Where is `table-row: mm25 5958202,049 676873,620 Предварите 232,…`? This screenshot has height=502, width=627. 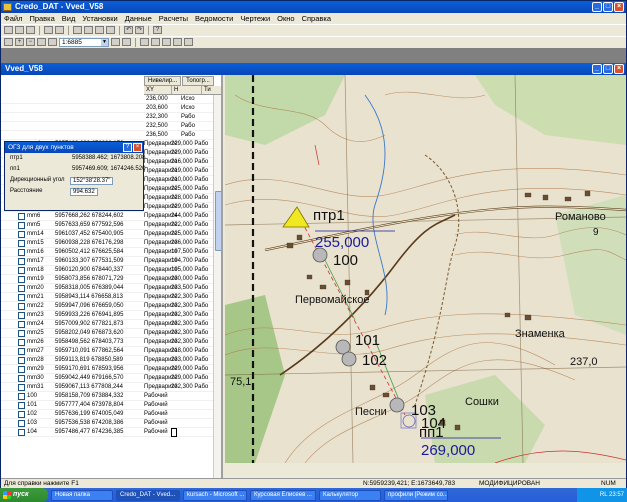 table-row: mm25 5958202,049 676873,620 Предварите 232,… is located at coordinates (107, 333).